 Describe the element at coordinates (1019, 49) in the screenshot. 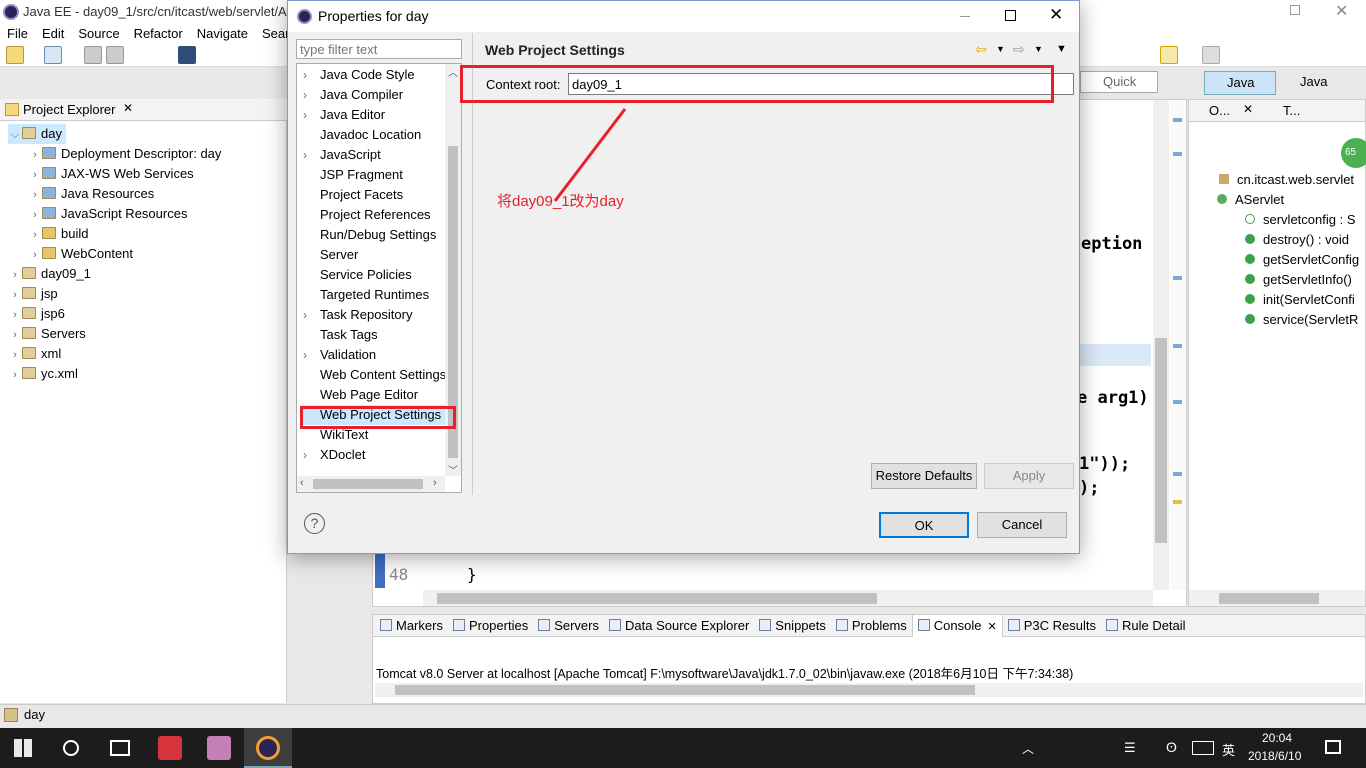

I see `forward-arrow-icon: ⇨` at that location.